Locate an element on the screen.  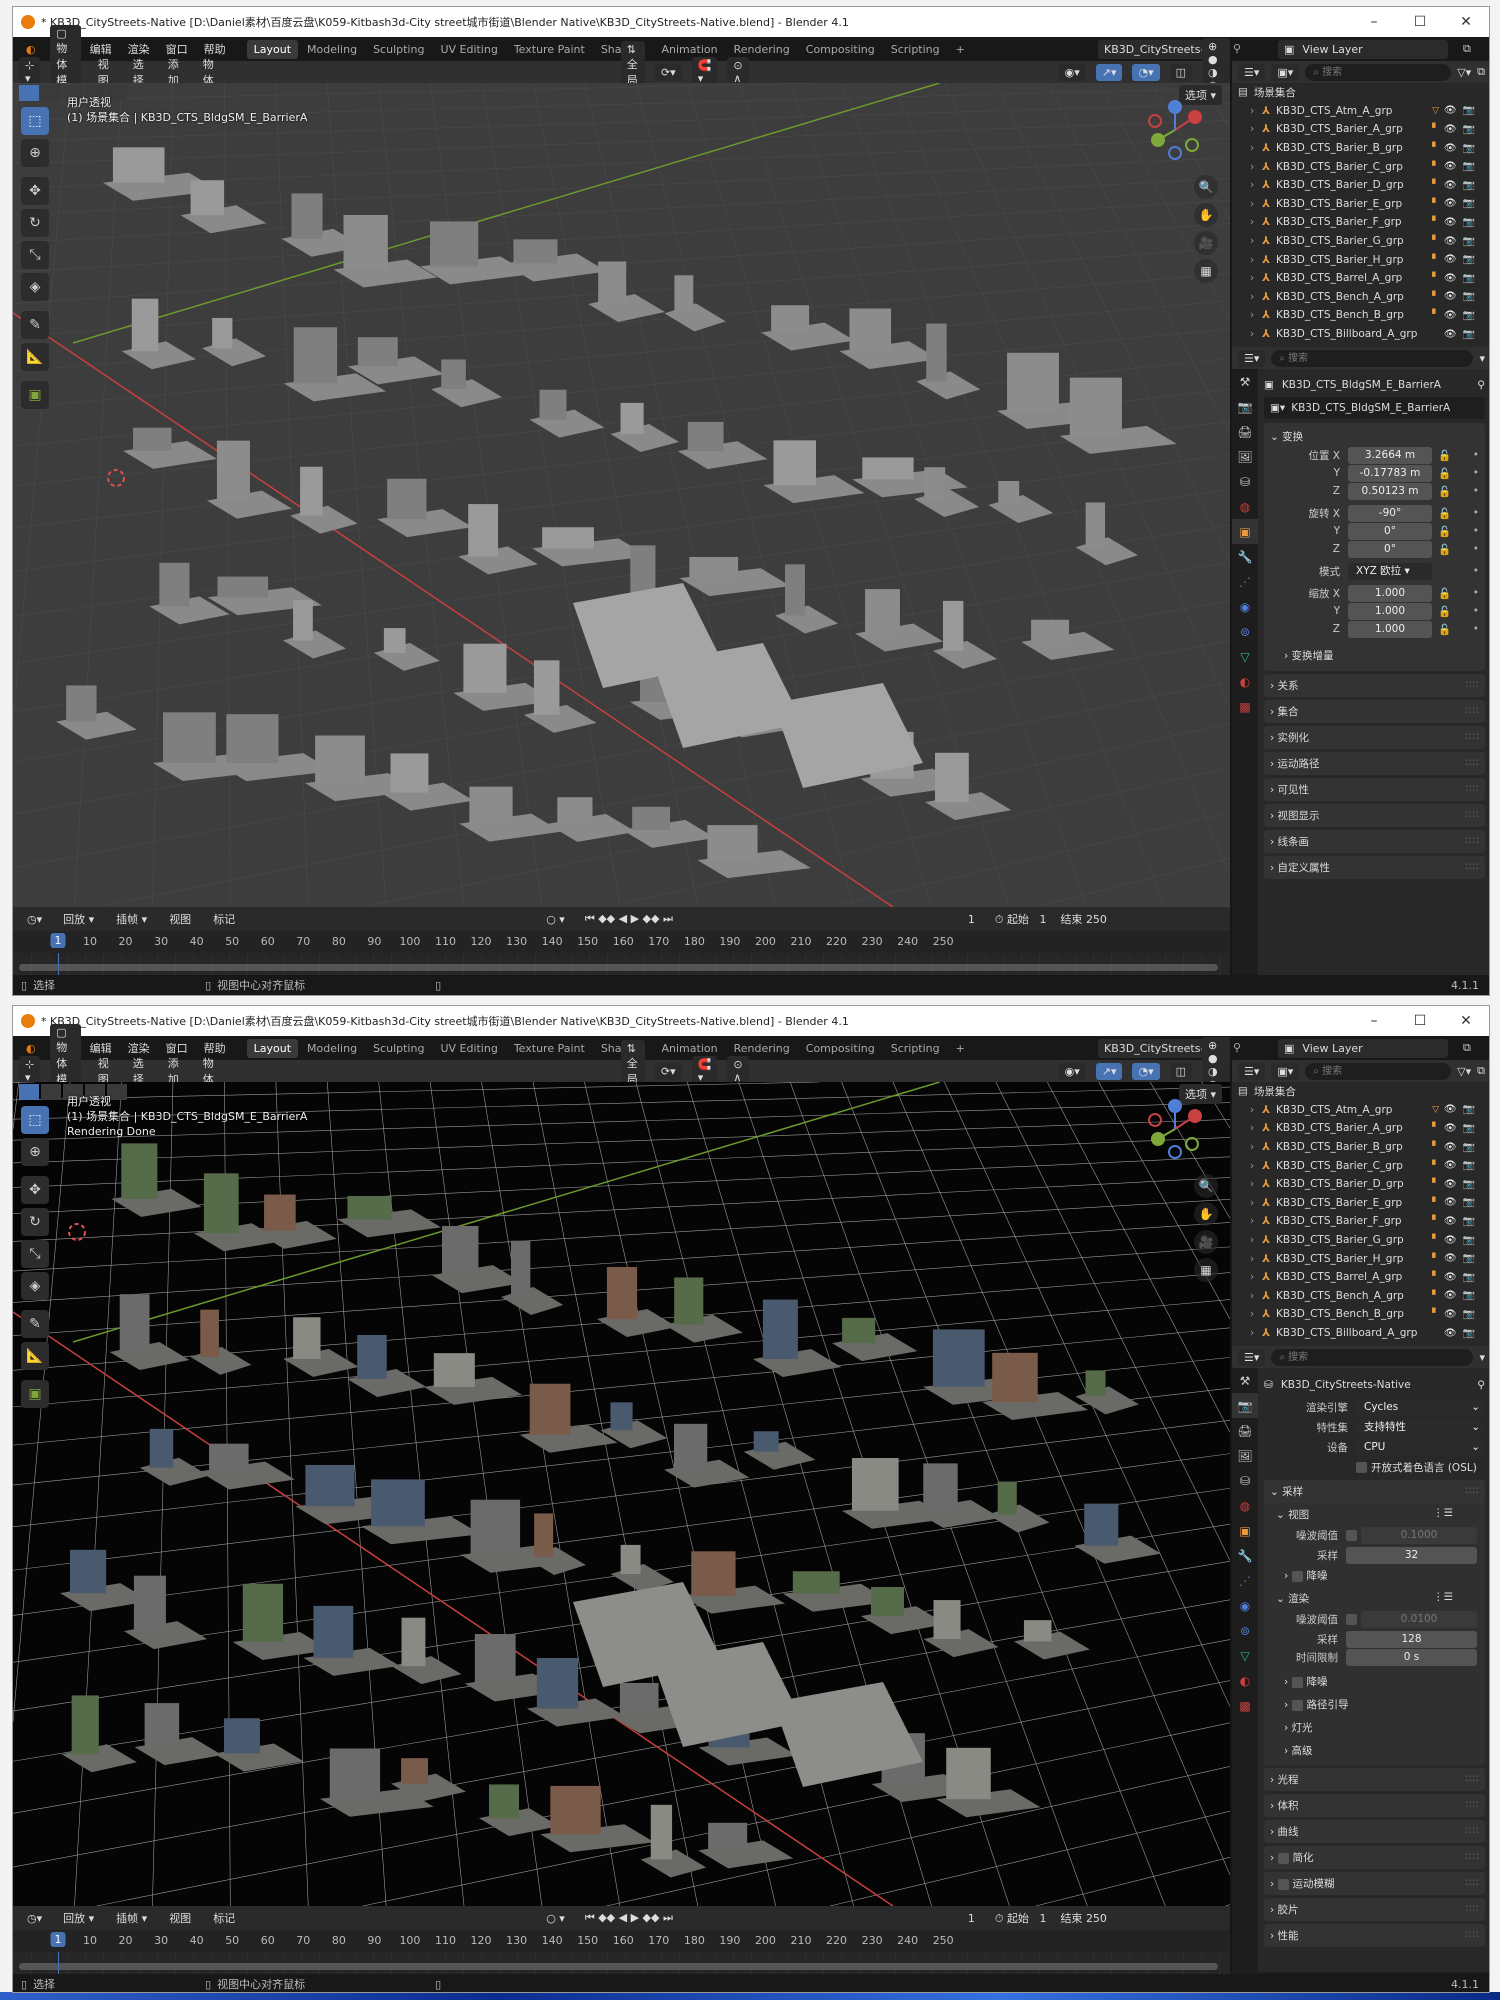
advanced-subpanel: › 高级 is located at coordinates (1374, 1750).